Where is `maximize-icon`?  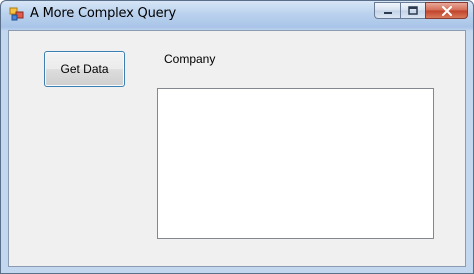 maximize-icon is located at coordinates (413, 10).